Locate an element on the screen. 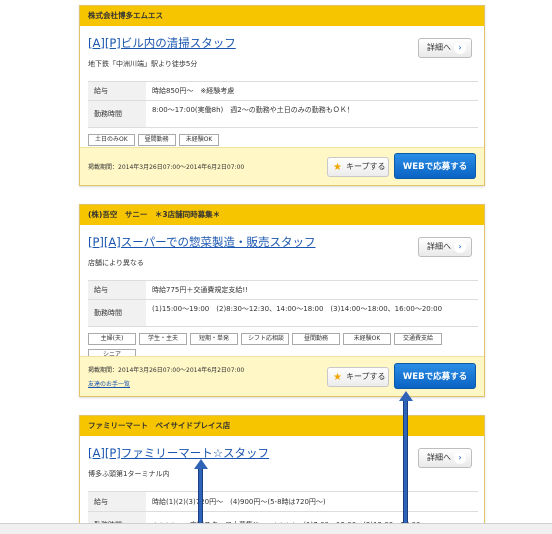  company-name: ファミリーマート ベイサイドプレイス店 is located at coordinates (282, 426).